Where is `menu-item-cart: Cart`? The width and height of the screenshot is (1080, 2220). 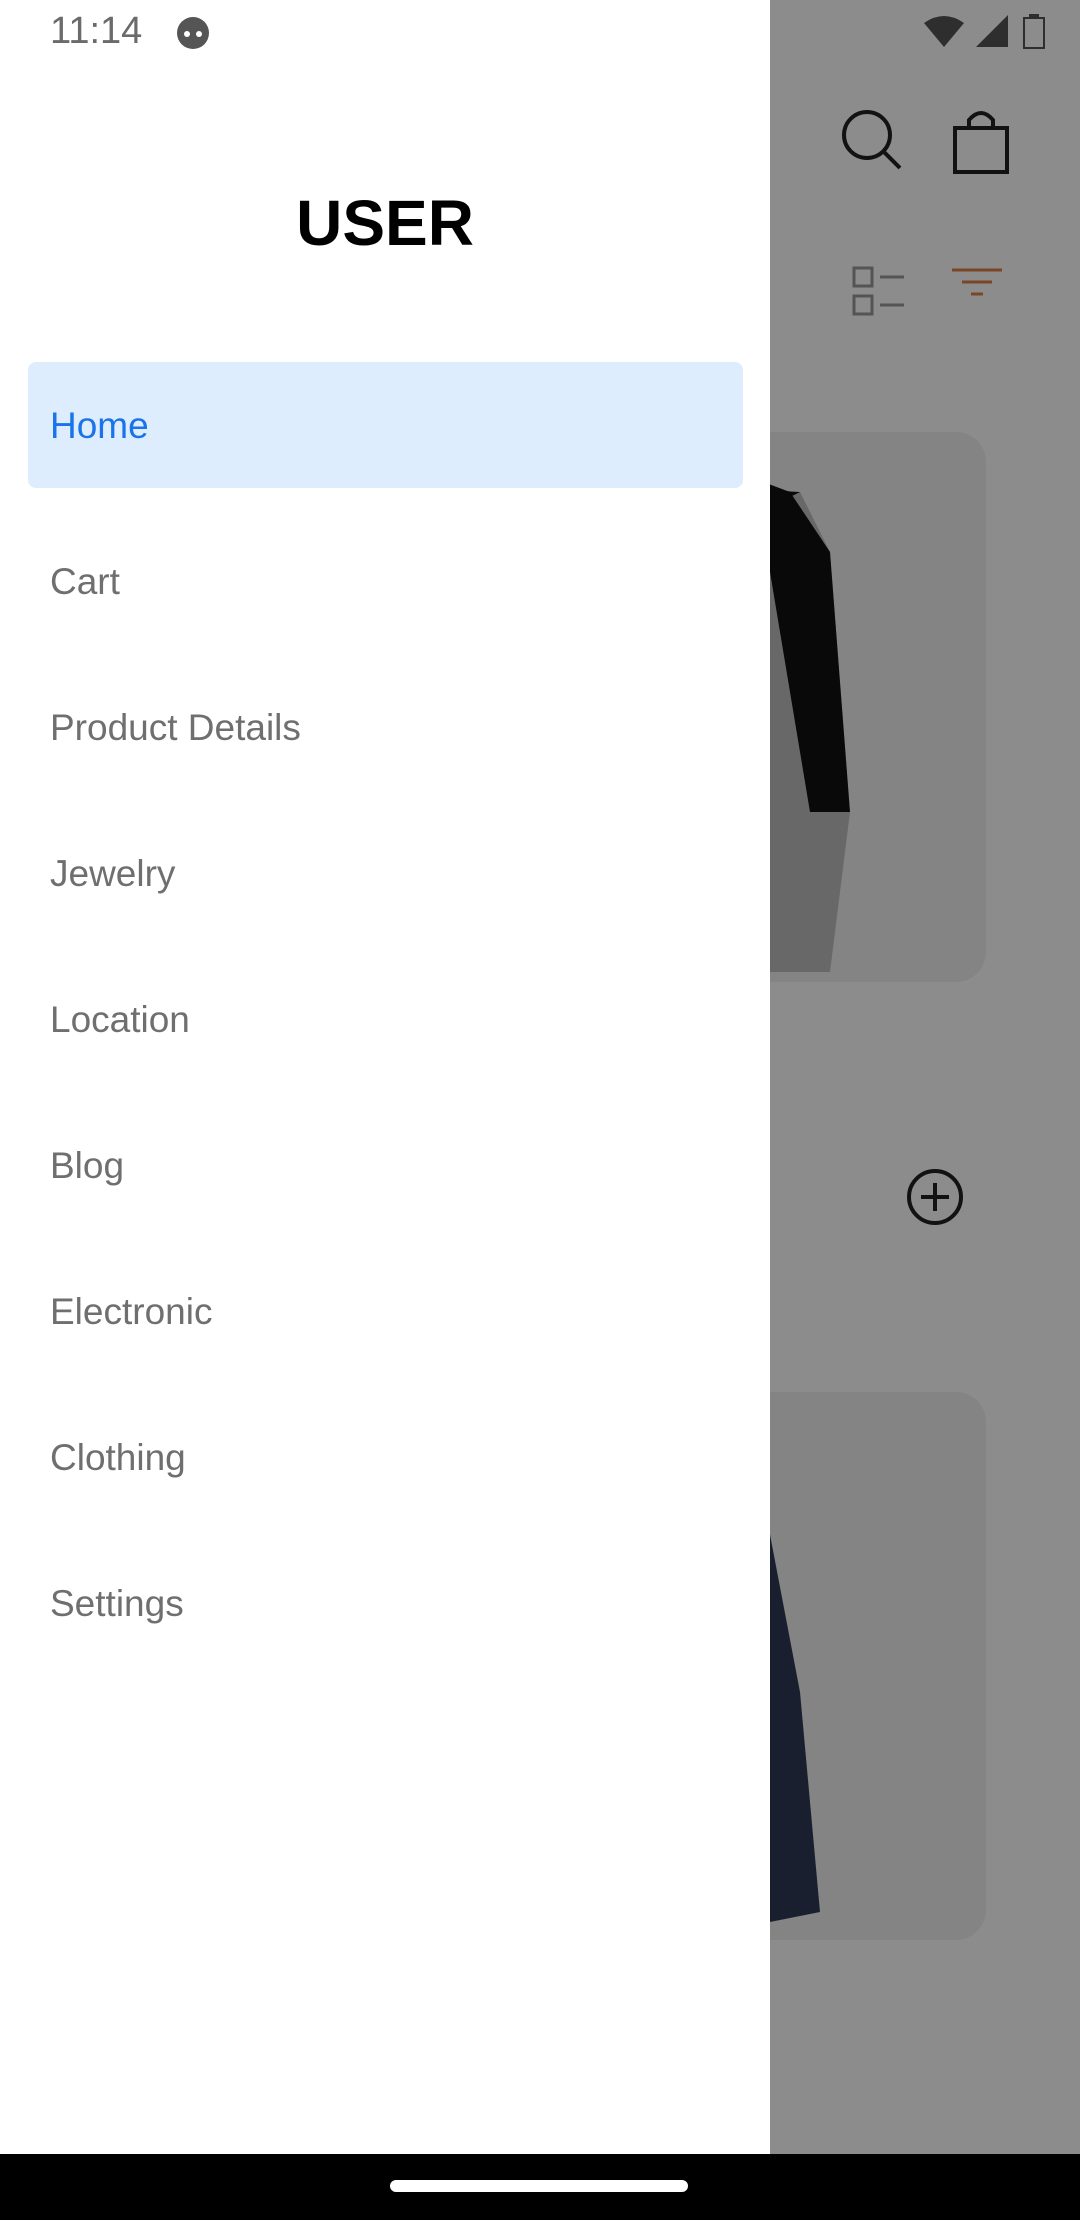 menu-item-cart: Cart is located at coordinates (385, 581).